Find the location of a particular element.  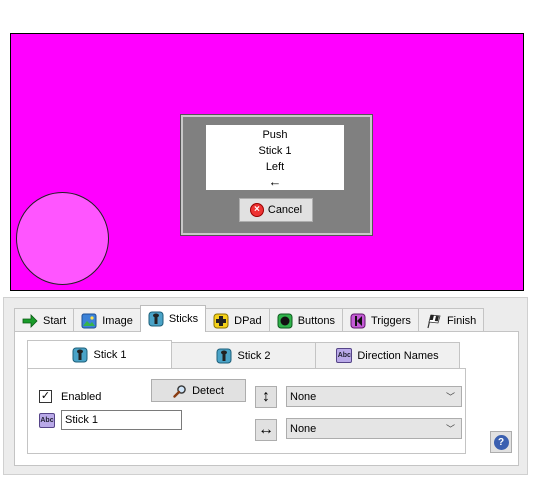

detect-button: Detect is located at coordinates (198, 390).